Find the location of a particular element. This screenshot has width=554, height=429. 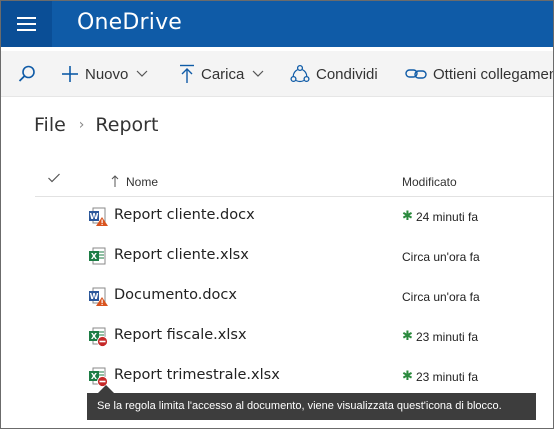

file-row: X Report fiscale.xlsx ✱ 23 minuti fa is located at coordinates (294, 337).